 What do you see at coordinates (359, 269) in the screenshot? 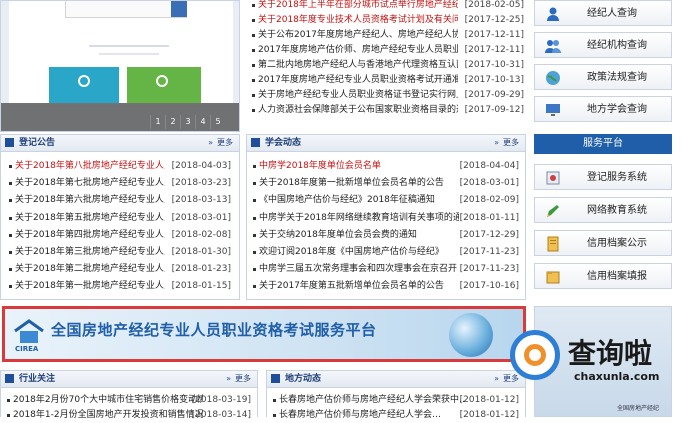
I see `item-title: 中房学三届五次常务理事会和四次理事会在京召开` at bounding box center [359, 269].